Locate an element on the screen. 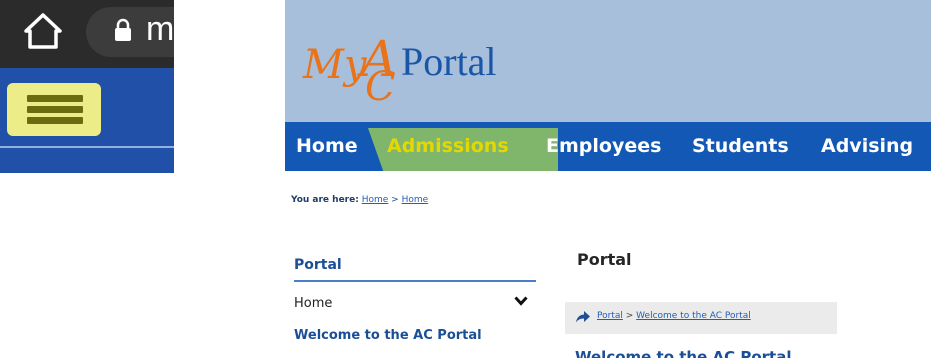 This screenshot has width=931, height=358. navbar-divider is located at coordinates (87, 147).